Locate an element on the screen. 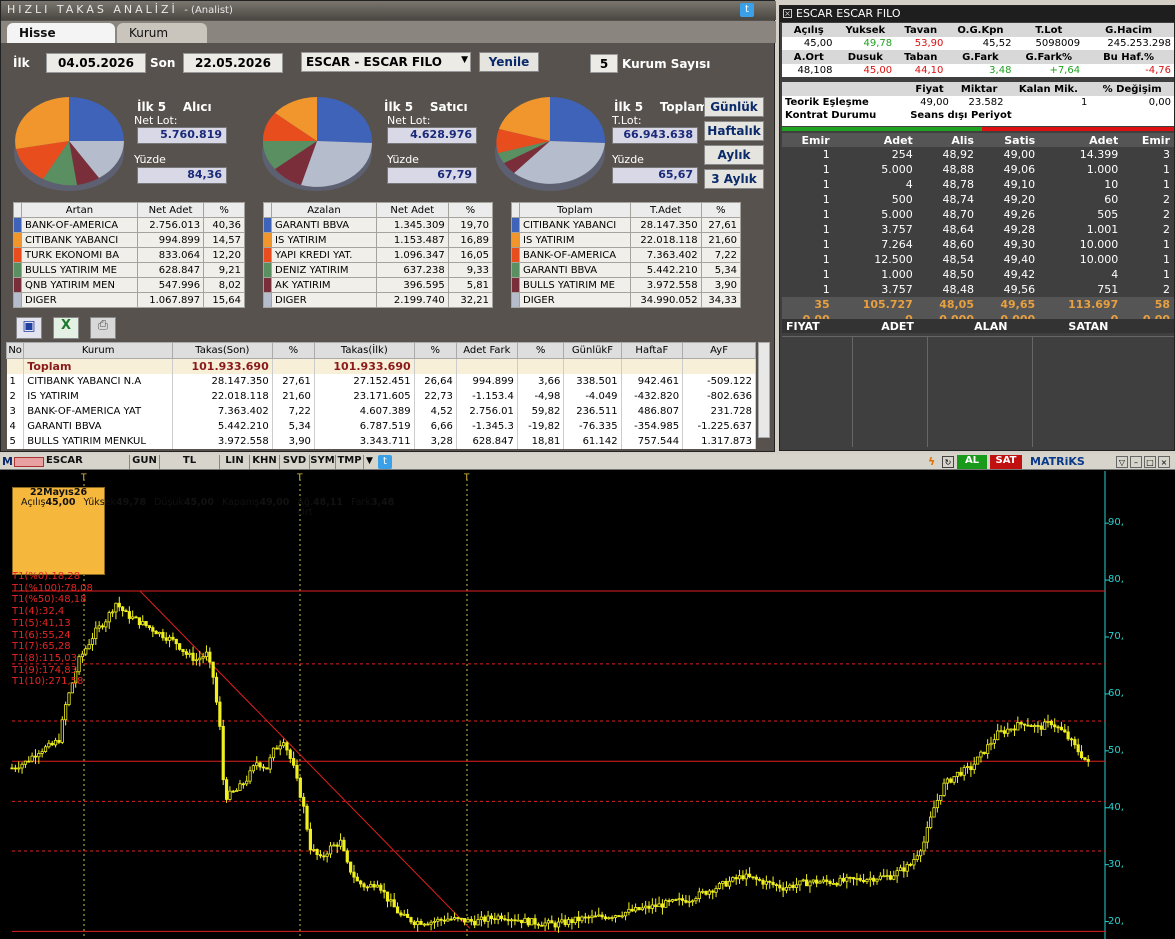  table-row: YAPI KREDI YAT. 1.096.347 16,05 is located at coordinates (378, 255).